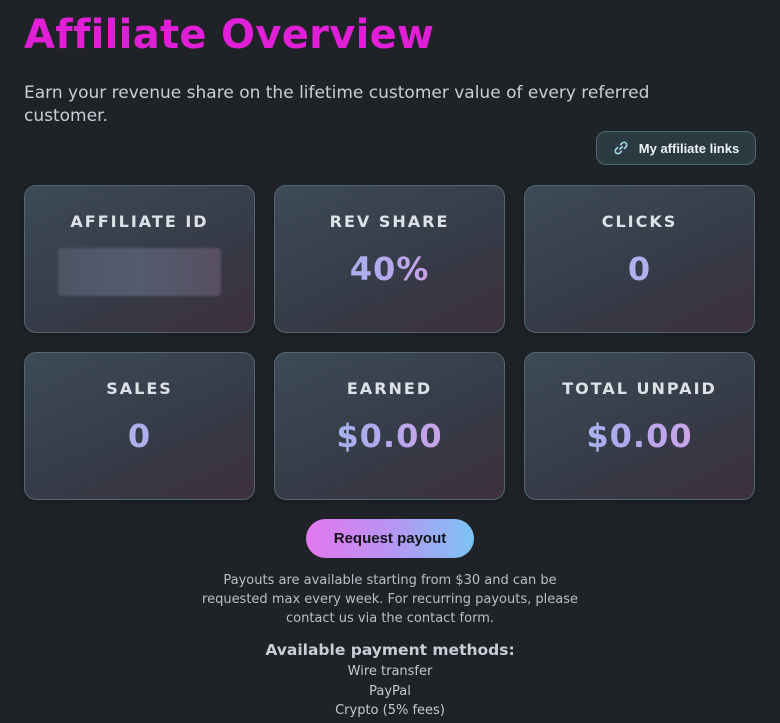  What do you see at coordinates (639, 221) in the screenshot?
I see `clicks-label: CLICKS` at bounding box center [639, 221].